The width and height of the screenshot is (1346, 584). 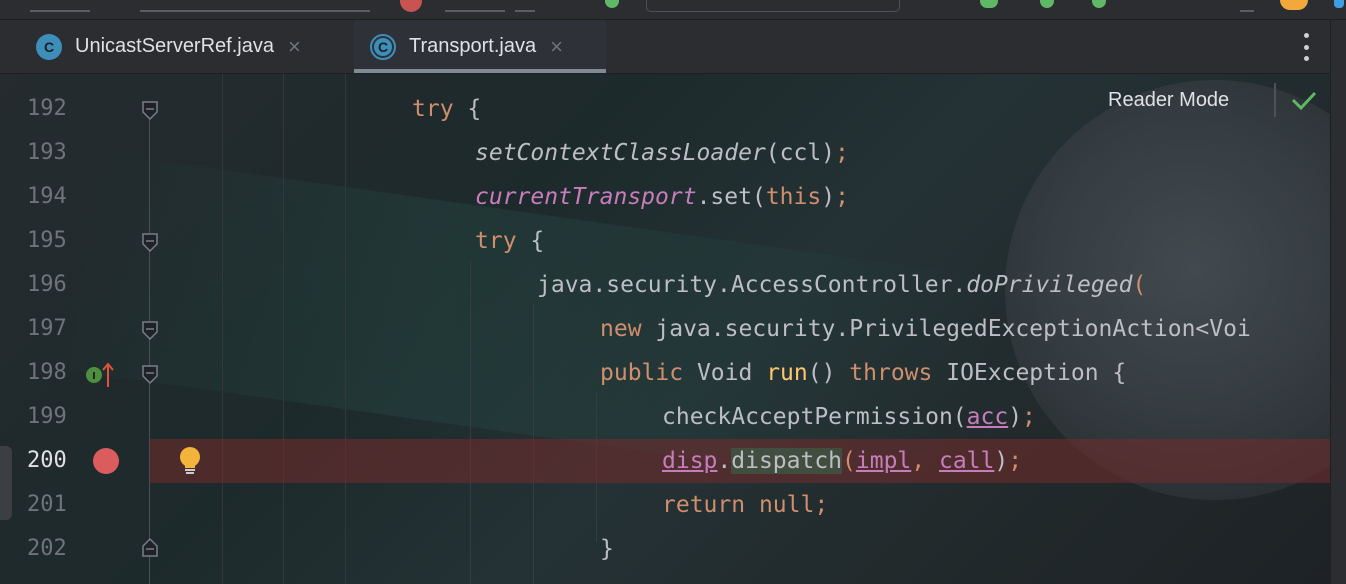 What do you see at coordinates (1294, 5) in the screenshot?
I see `avatar` at bounding box center [1294, 5].